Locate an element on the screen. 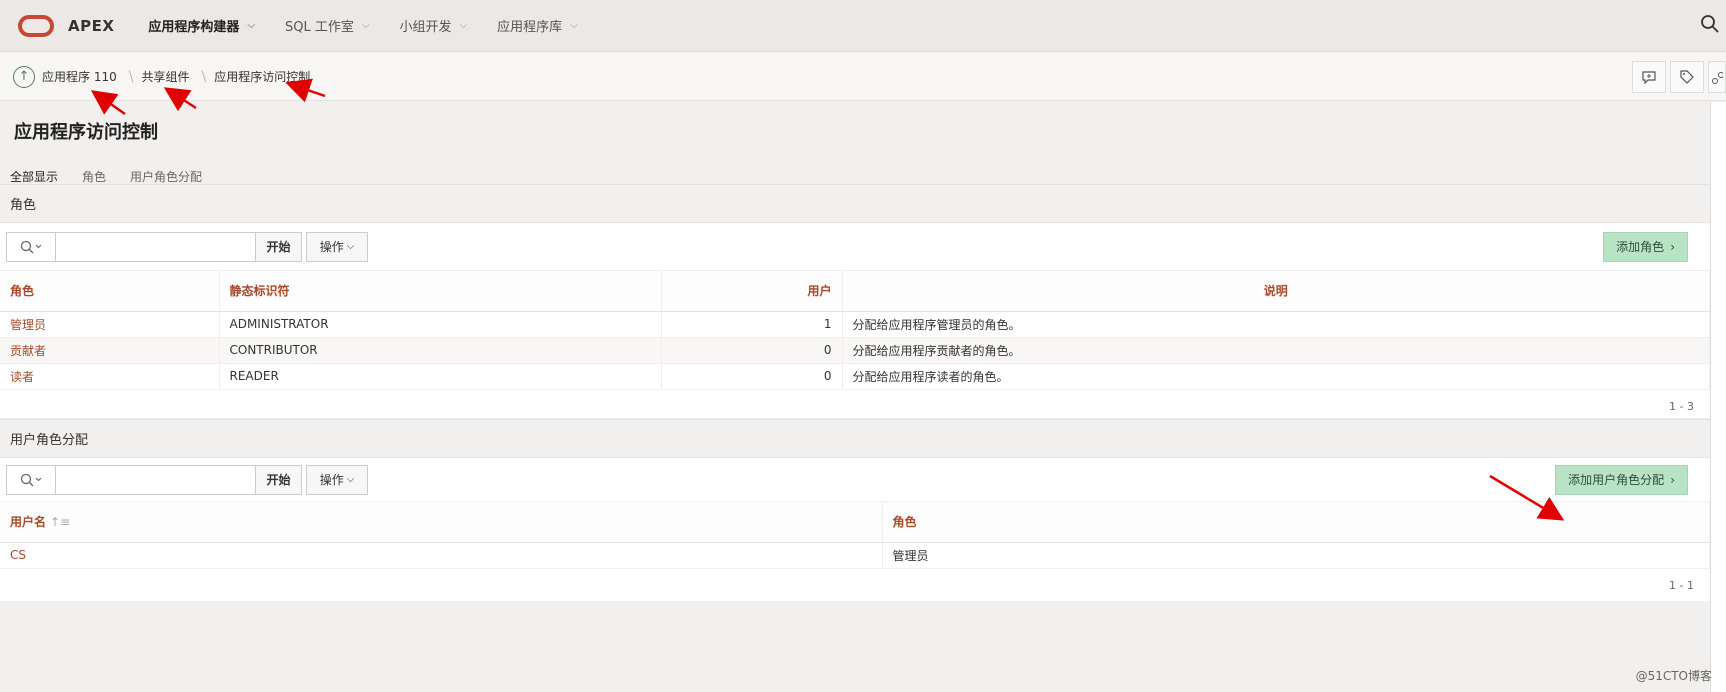  roles-go-button: 开始 is located at coordinates (279, 246).